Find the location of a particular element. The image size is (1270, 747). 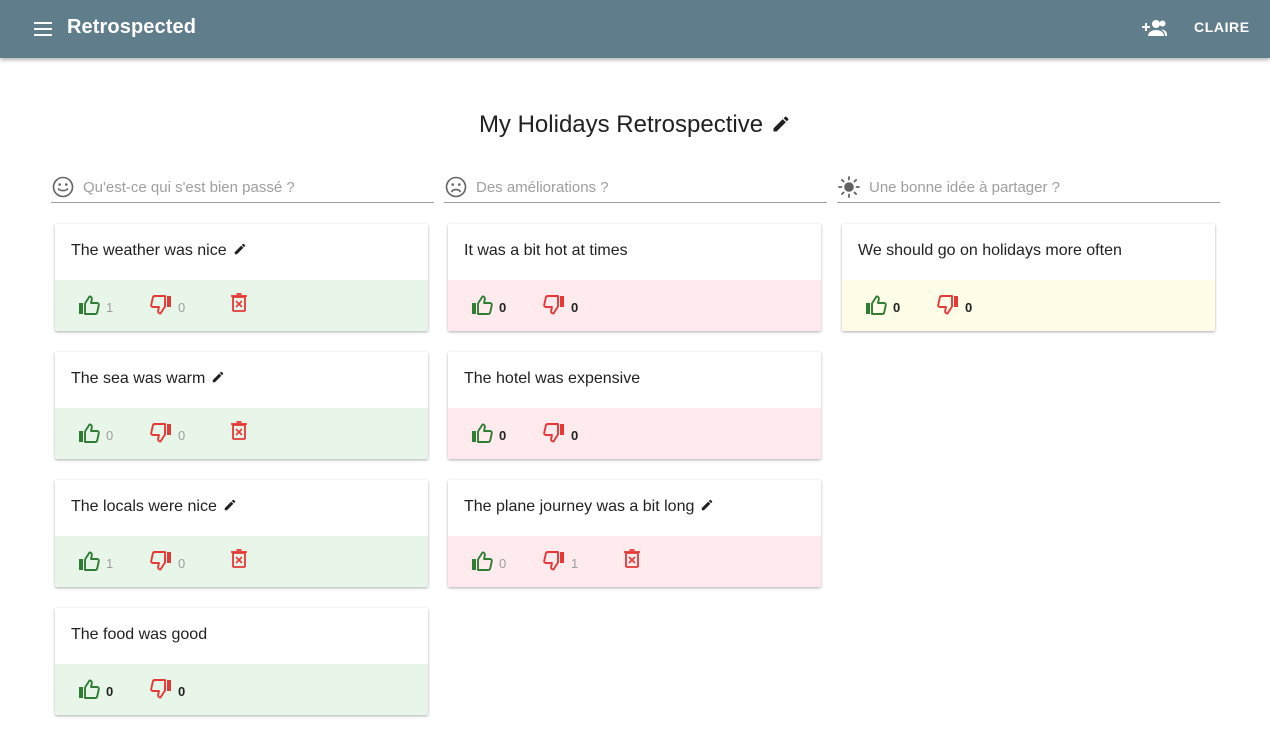

column-improvements is located at coordinates (635, 187).